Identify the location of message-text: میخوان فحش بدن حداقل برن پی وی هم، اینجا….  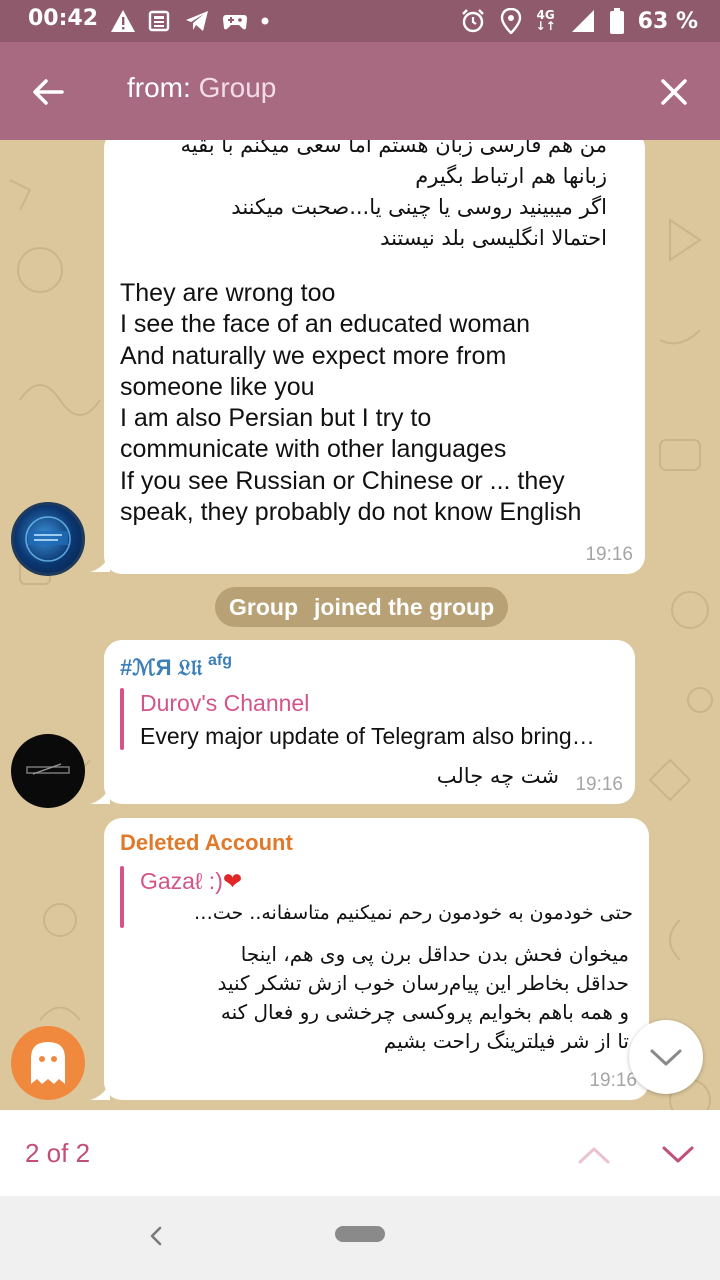
(423, 997).